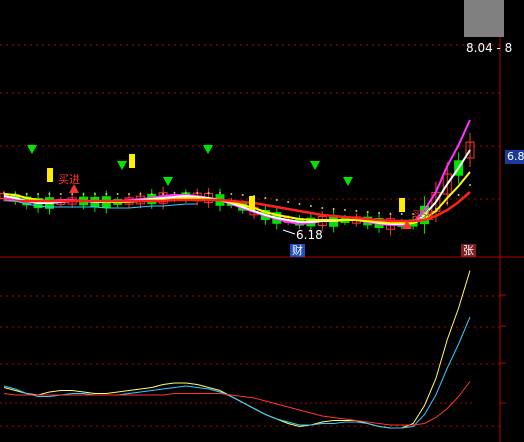  Describe the element at coordinates (489, 48) in the screenshot. I see `top-right-label: 8.04 - 8` at that location.